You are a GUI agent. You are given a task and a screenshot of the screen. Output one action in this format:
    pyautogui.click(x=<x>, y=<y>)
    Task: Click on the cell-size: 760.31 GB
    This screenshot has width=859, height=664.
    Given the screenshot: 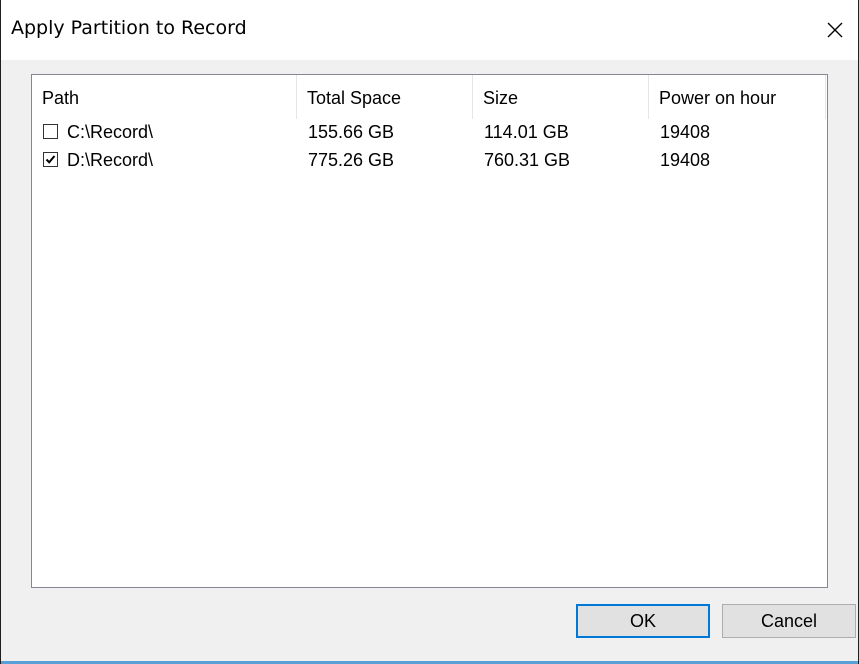 What is the action you would take?
    pyautogui.click(x=527, y=160)
    